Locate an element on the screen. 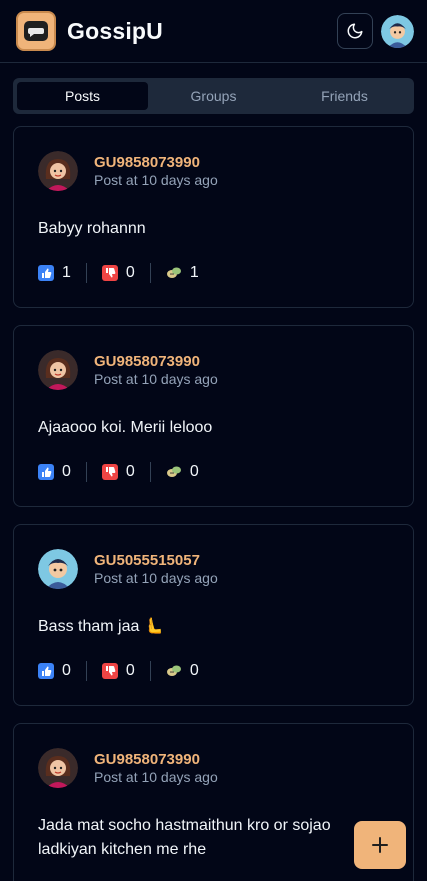 Image resolution: width=427 pixels, height=881 pixels. chat-bubble-icon is located at coordinates (36, 31).